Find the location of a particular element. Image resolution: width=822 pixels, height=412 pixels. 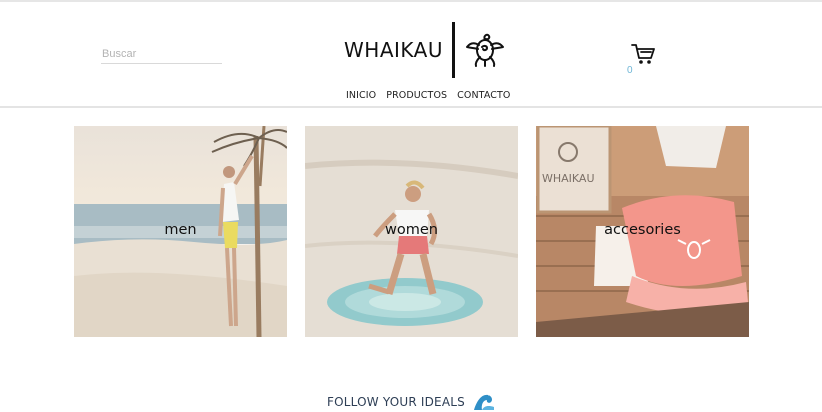

brand-logo: WHAIKAU is located at coordinates (425, 50).